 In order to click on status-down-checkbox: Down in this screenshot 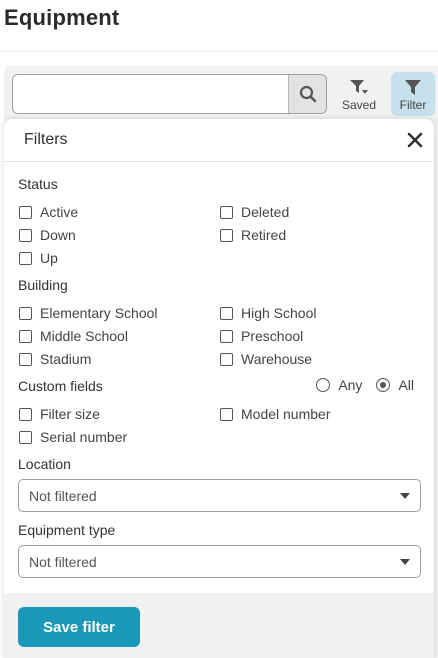, I will do `click(47, 235)`.